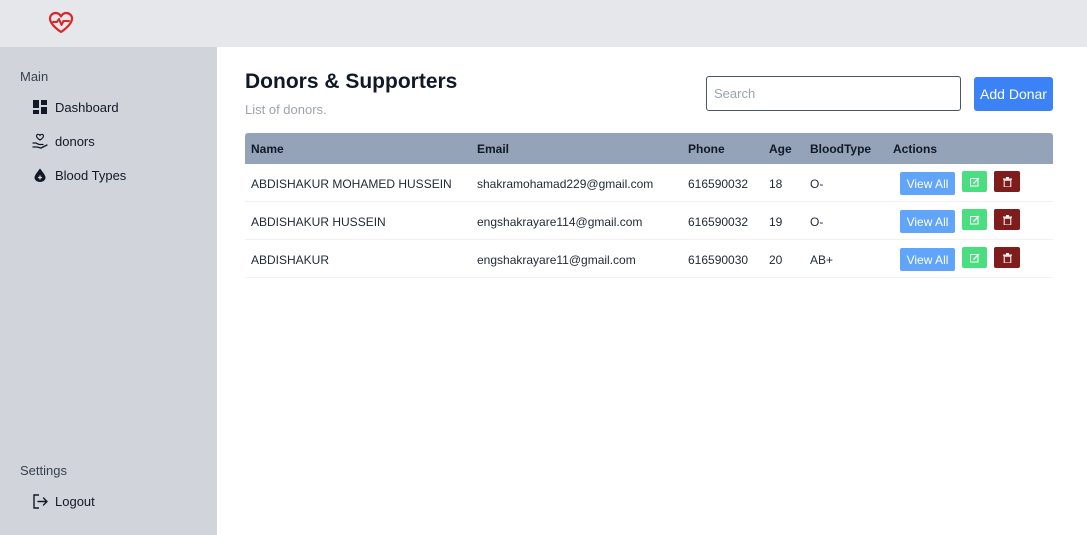  I want to click on page-subtitle: List of donors., so click(286, 109).